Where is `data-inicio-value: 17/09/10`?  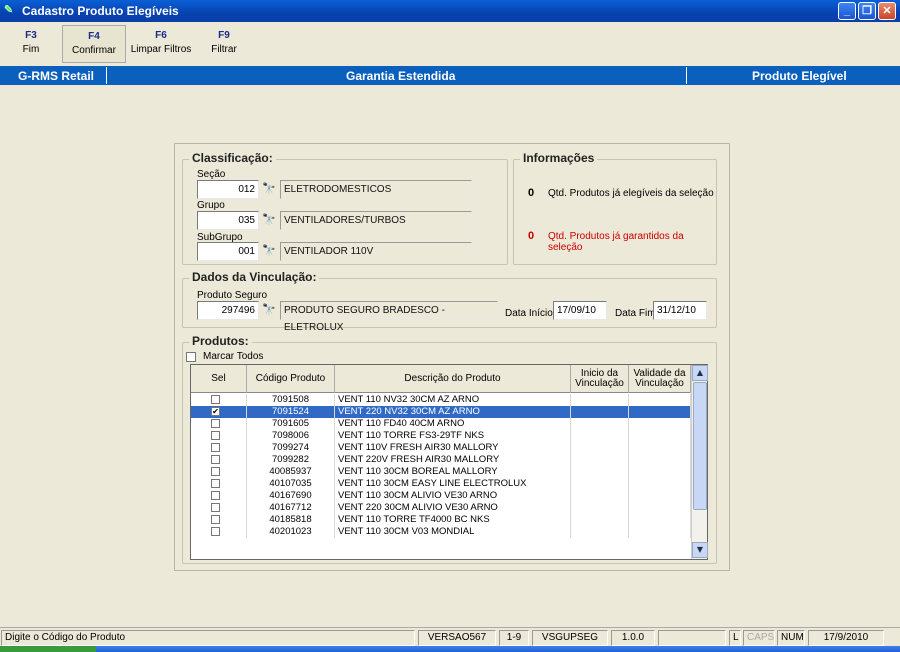 data-inicio-value: 17/09/10 is located at coordinates (576, 310).